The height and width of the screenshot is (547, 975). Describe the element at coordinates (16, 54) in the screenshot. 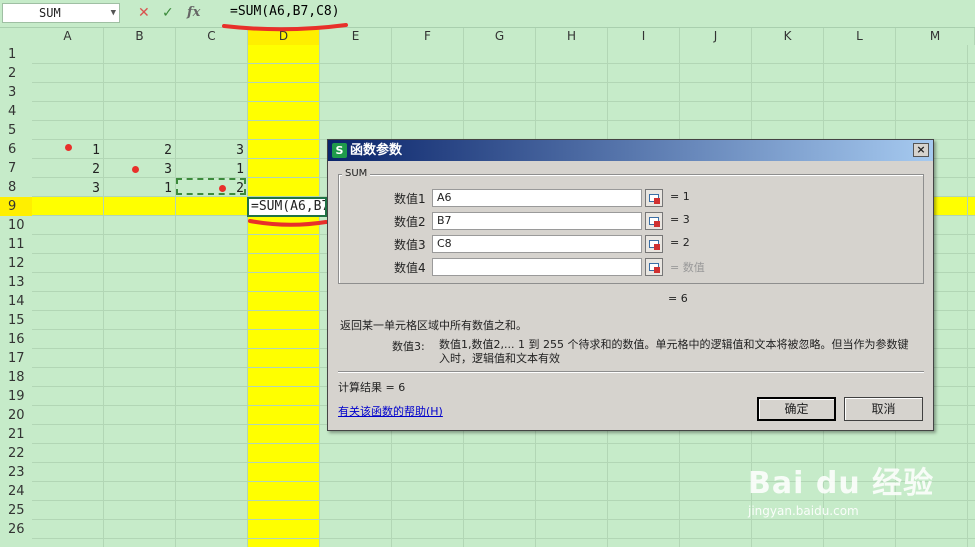

I see `row-header-1: 1` at that location.